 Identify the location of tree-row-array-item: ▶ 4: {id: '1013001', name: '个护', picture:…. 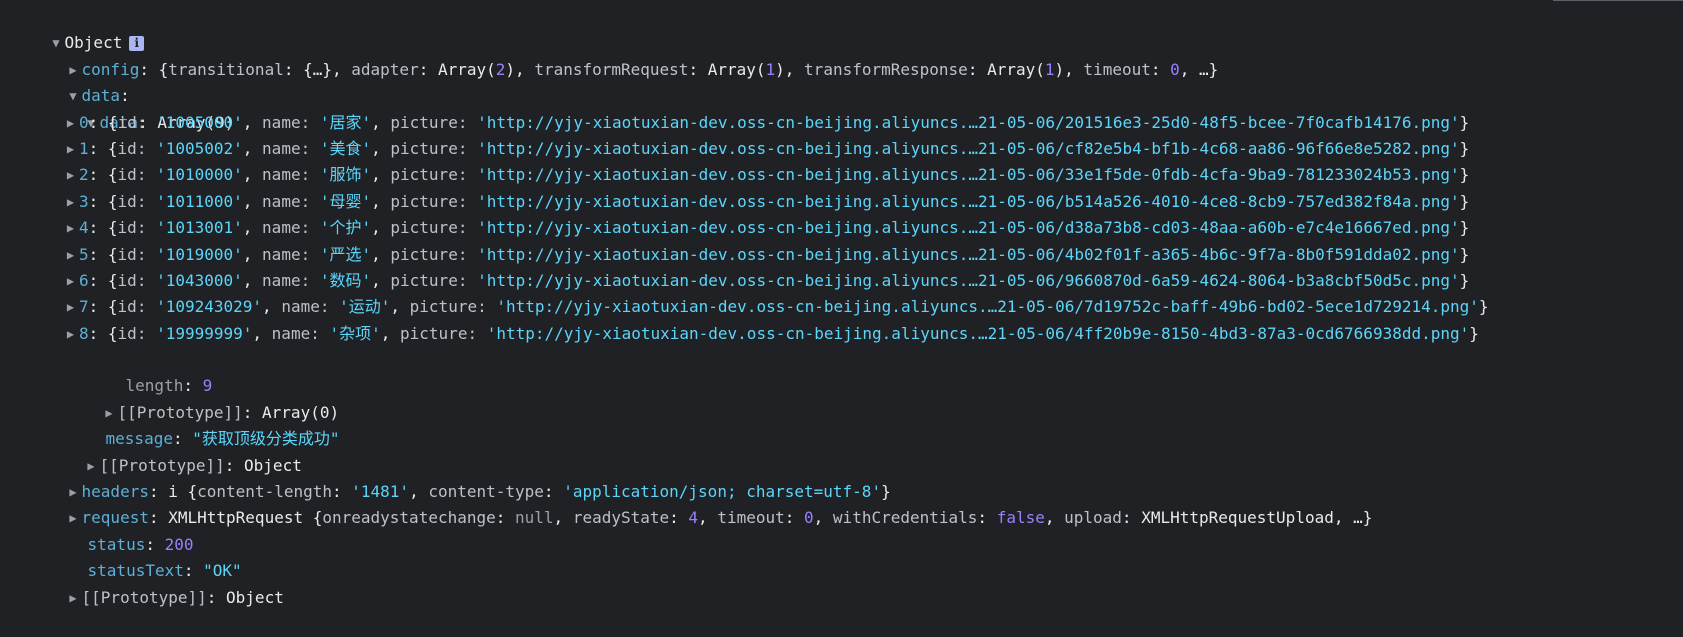
(841, 228).